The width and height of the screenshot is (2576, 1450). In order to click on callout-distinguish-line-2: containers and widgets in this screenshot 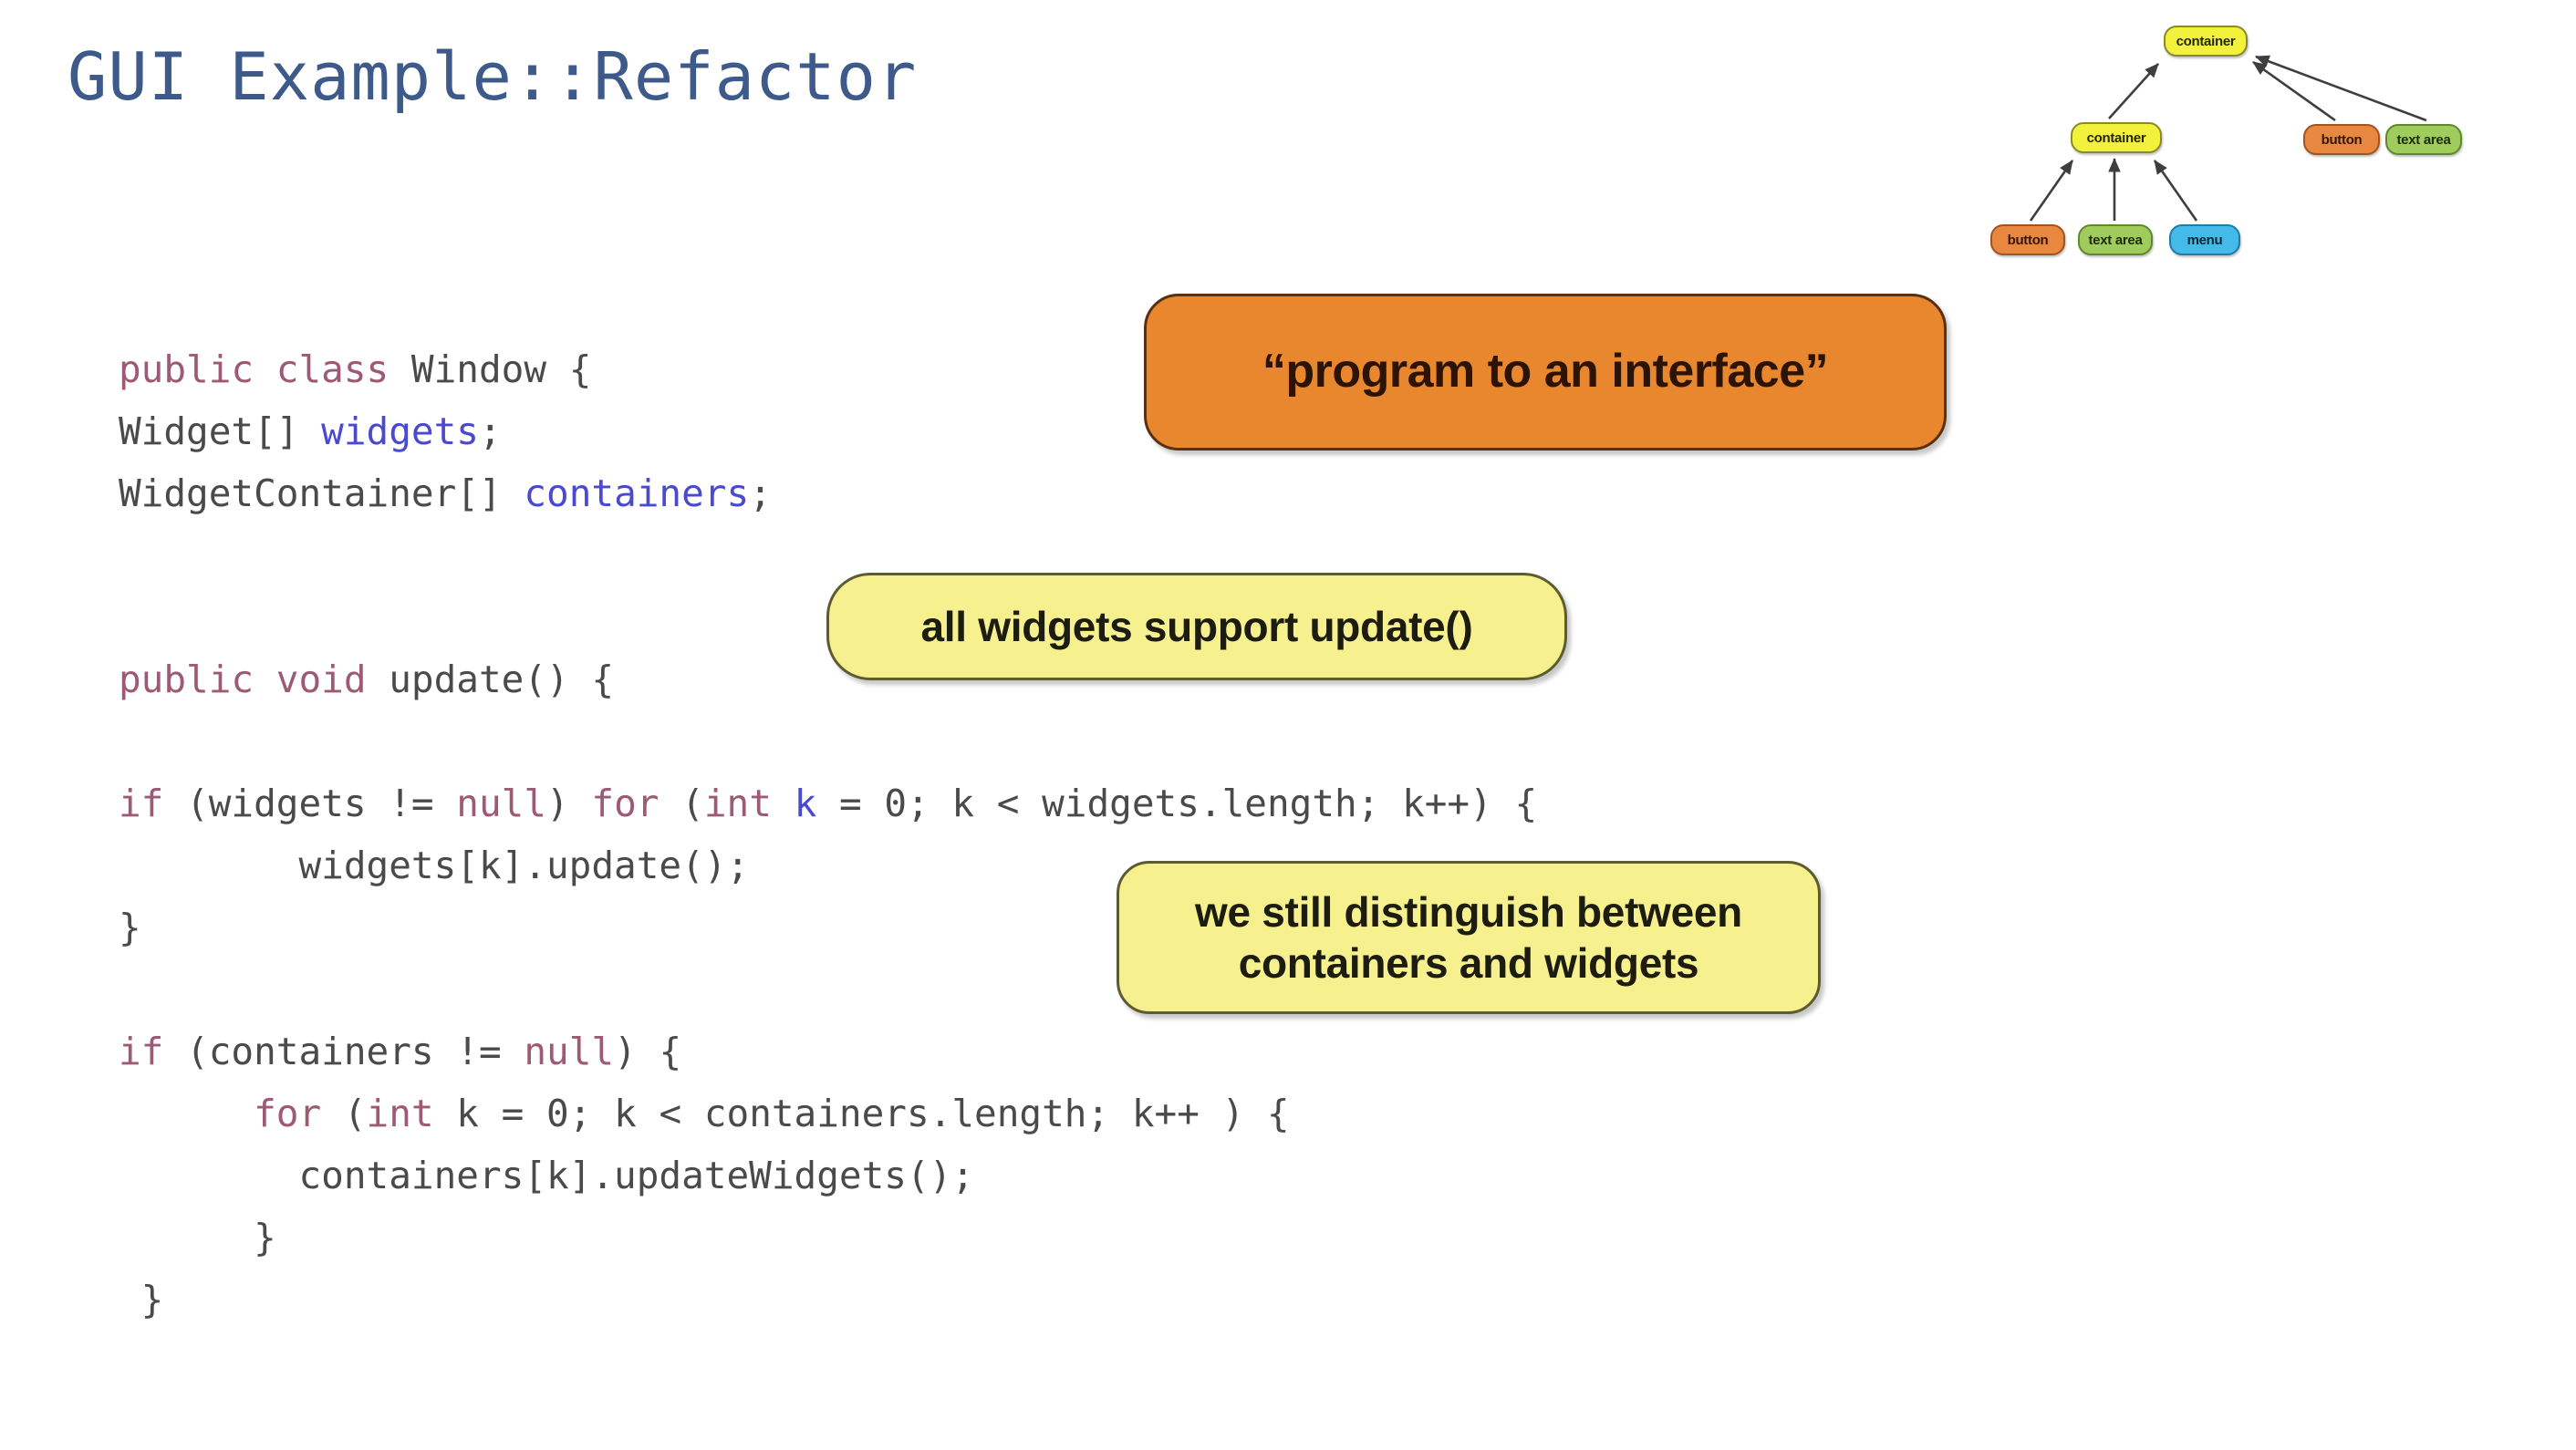, I will do `click(1468, 963)`.